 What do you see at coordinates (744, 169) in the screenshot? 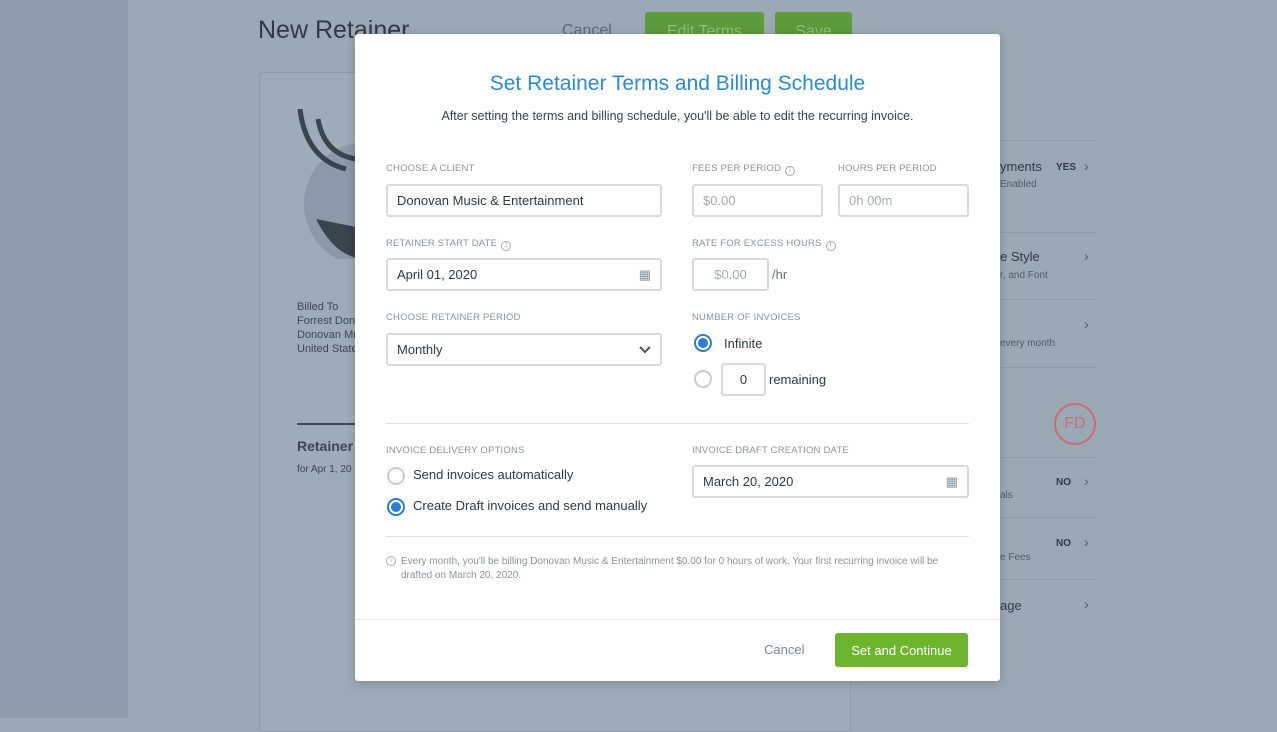
I see `fees-label: Fees per Period i` at bounding box center [744, 169].